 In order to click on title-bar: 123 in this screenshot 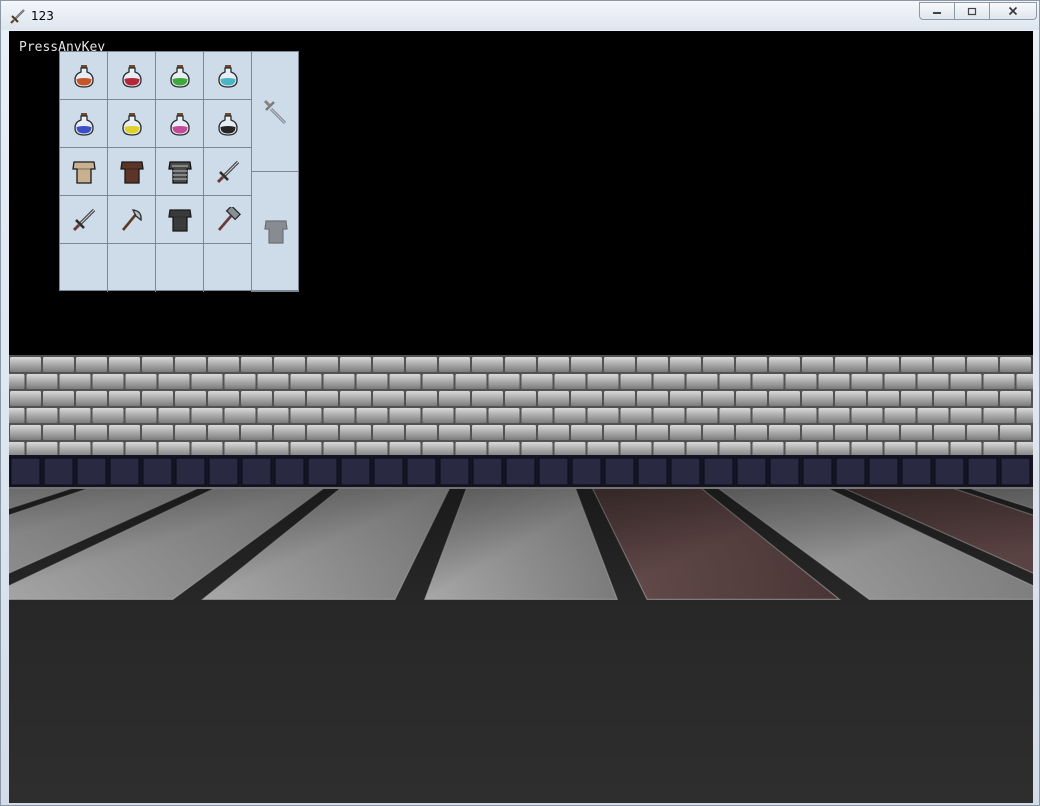, I will do `click(520, 15)`.